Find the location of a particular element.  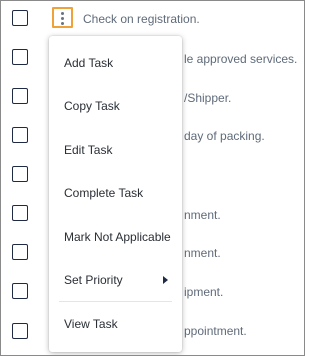

menu-item-edit-task: Edit Task is located at coordinates (115, 150).